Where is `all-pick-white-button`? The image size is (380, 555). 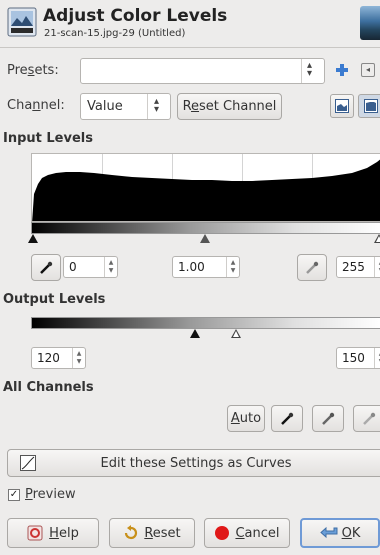
all-pick-white-button is located at coordinates (366, 418).